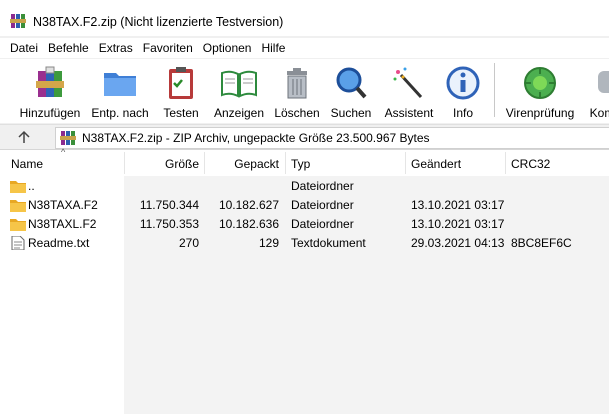  I want to click on find-button: Suchen, so click(351, 91).